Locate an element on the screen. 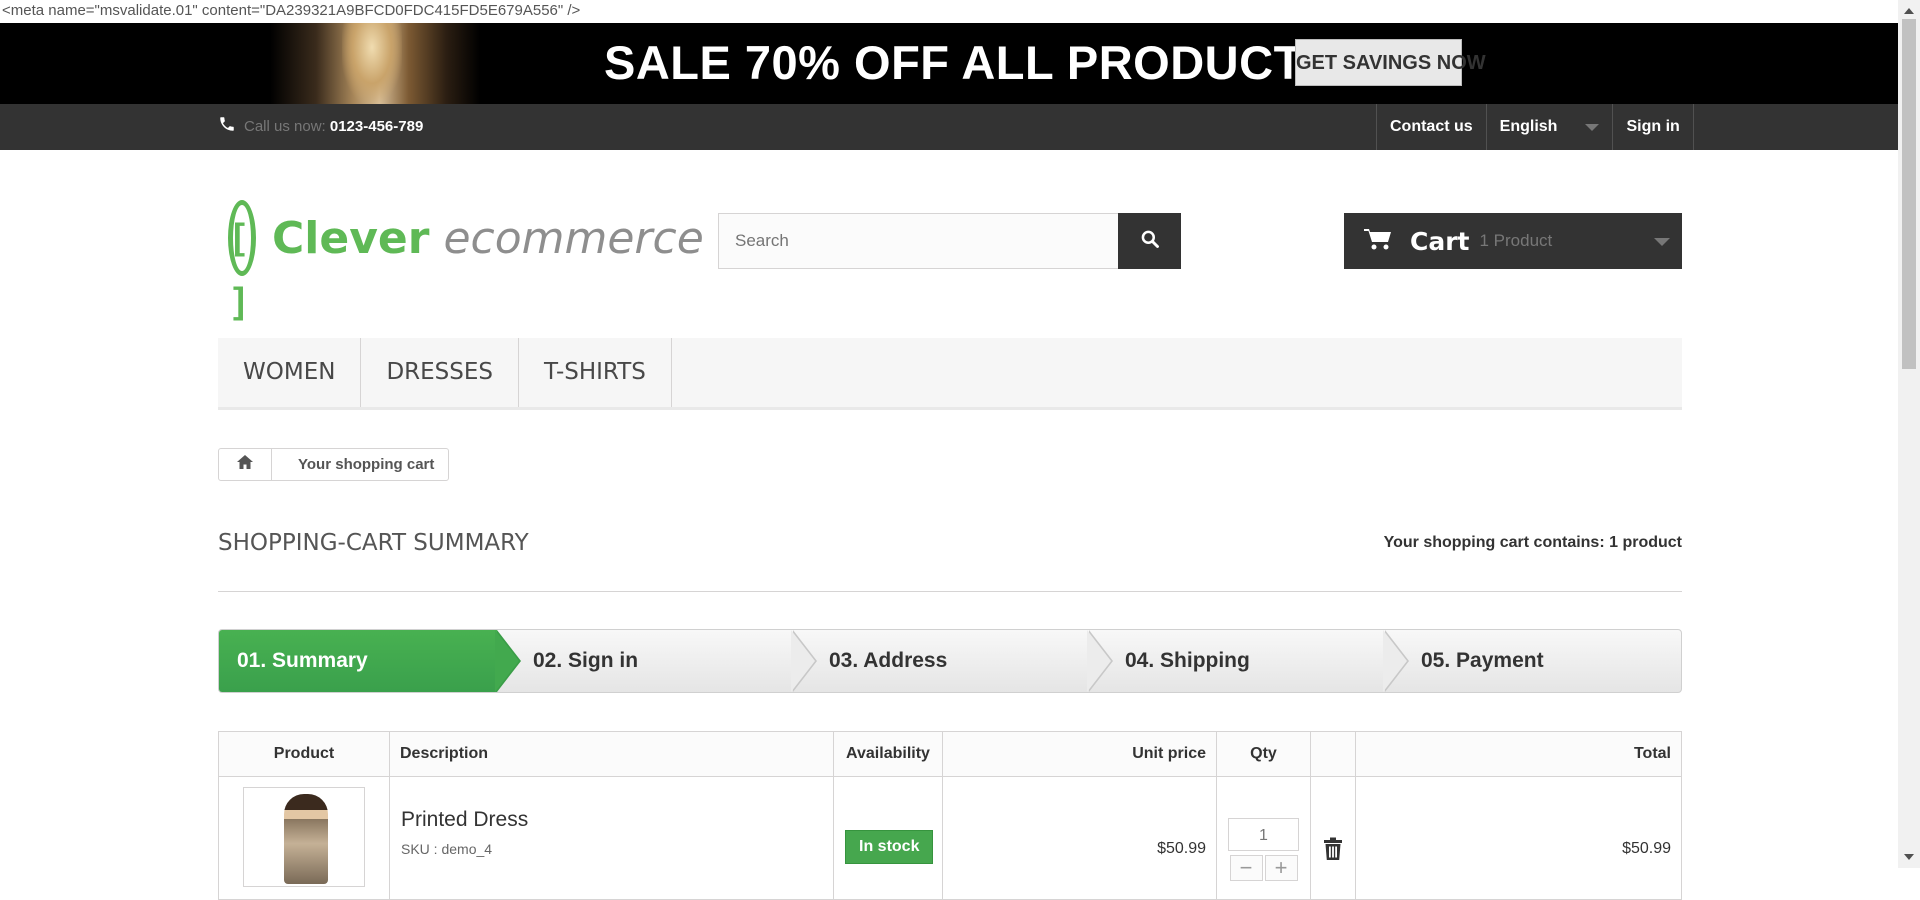 The image size is (1920, 900). column-header-availability: Availability is located at coordinates (888, 754).